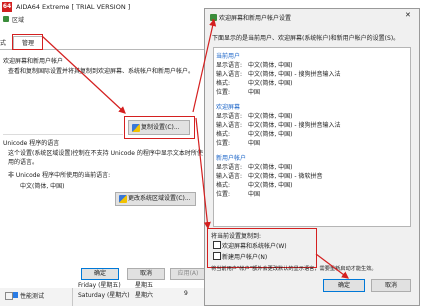 This screenshot has height=306, width=425. I want to click on arrow-copy-to-dialog, so click(204, 65).